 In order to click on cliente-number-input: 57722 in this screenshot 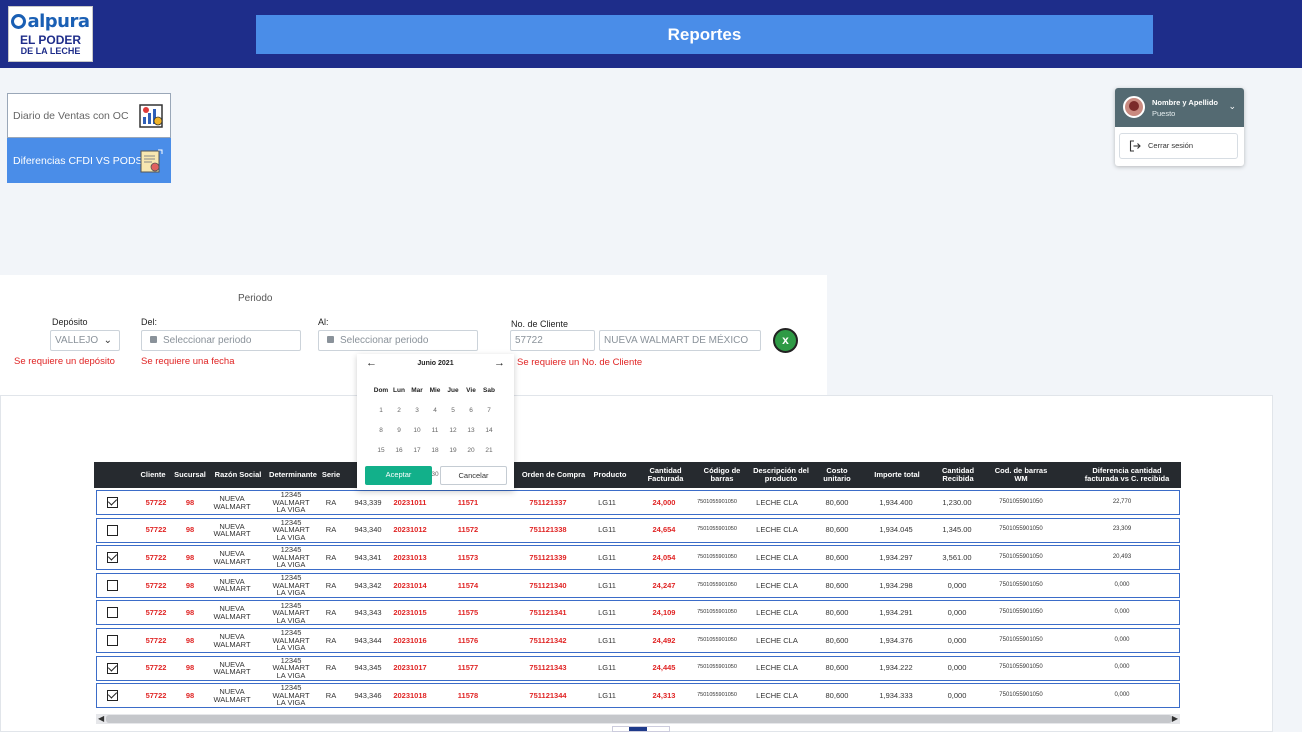, I will do `click(552, 340)`.